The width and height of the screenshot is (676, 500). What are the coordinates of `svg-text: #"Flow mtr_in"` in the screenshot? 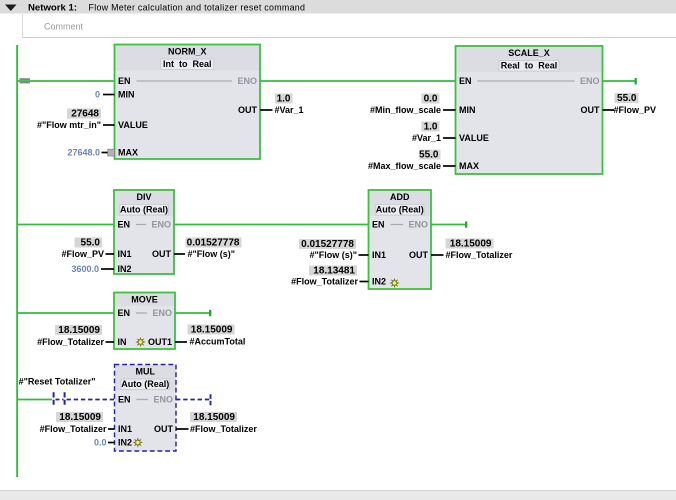 It's located at (69, 125).